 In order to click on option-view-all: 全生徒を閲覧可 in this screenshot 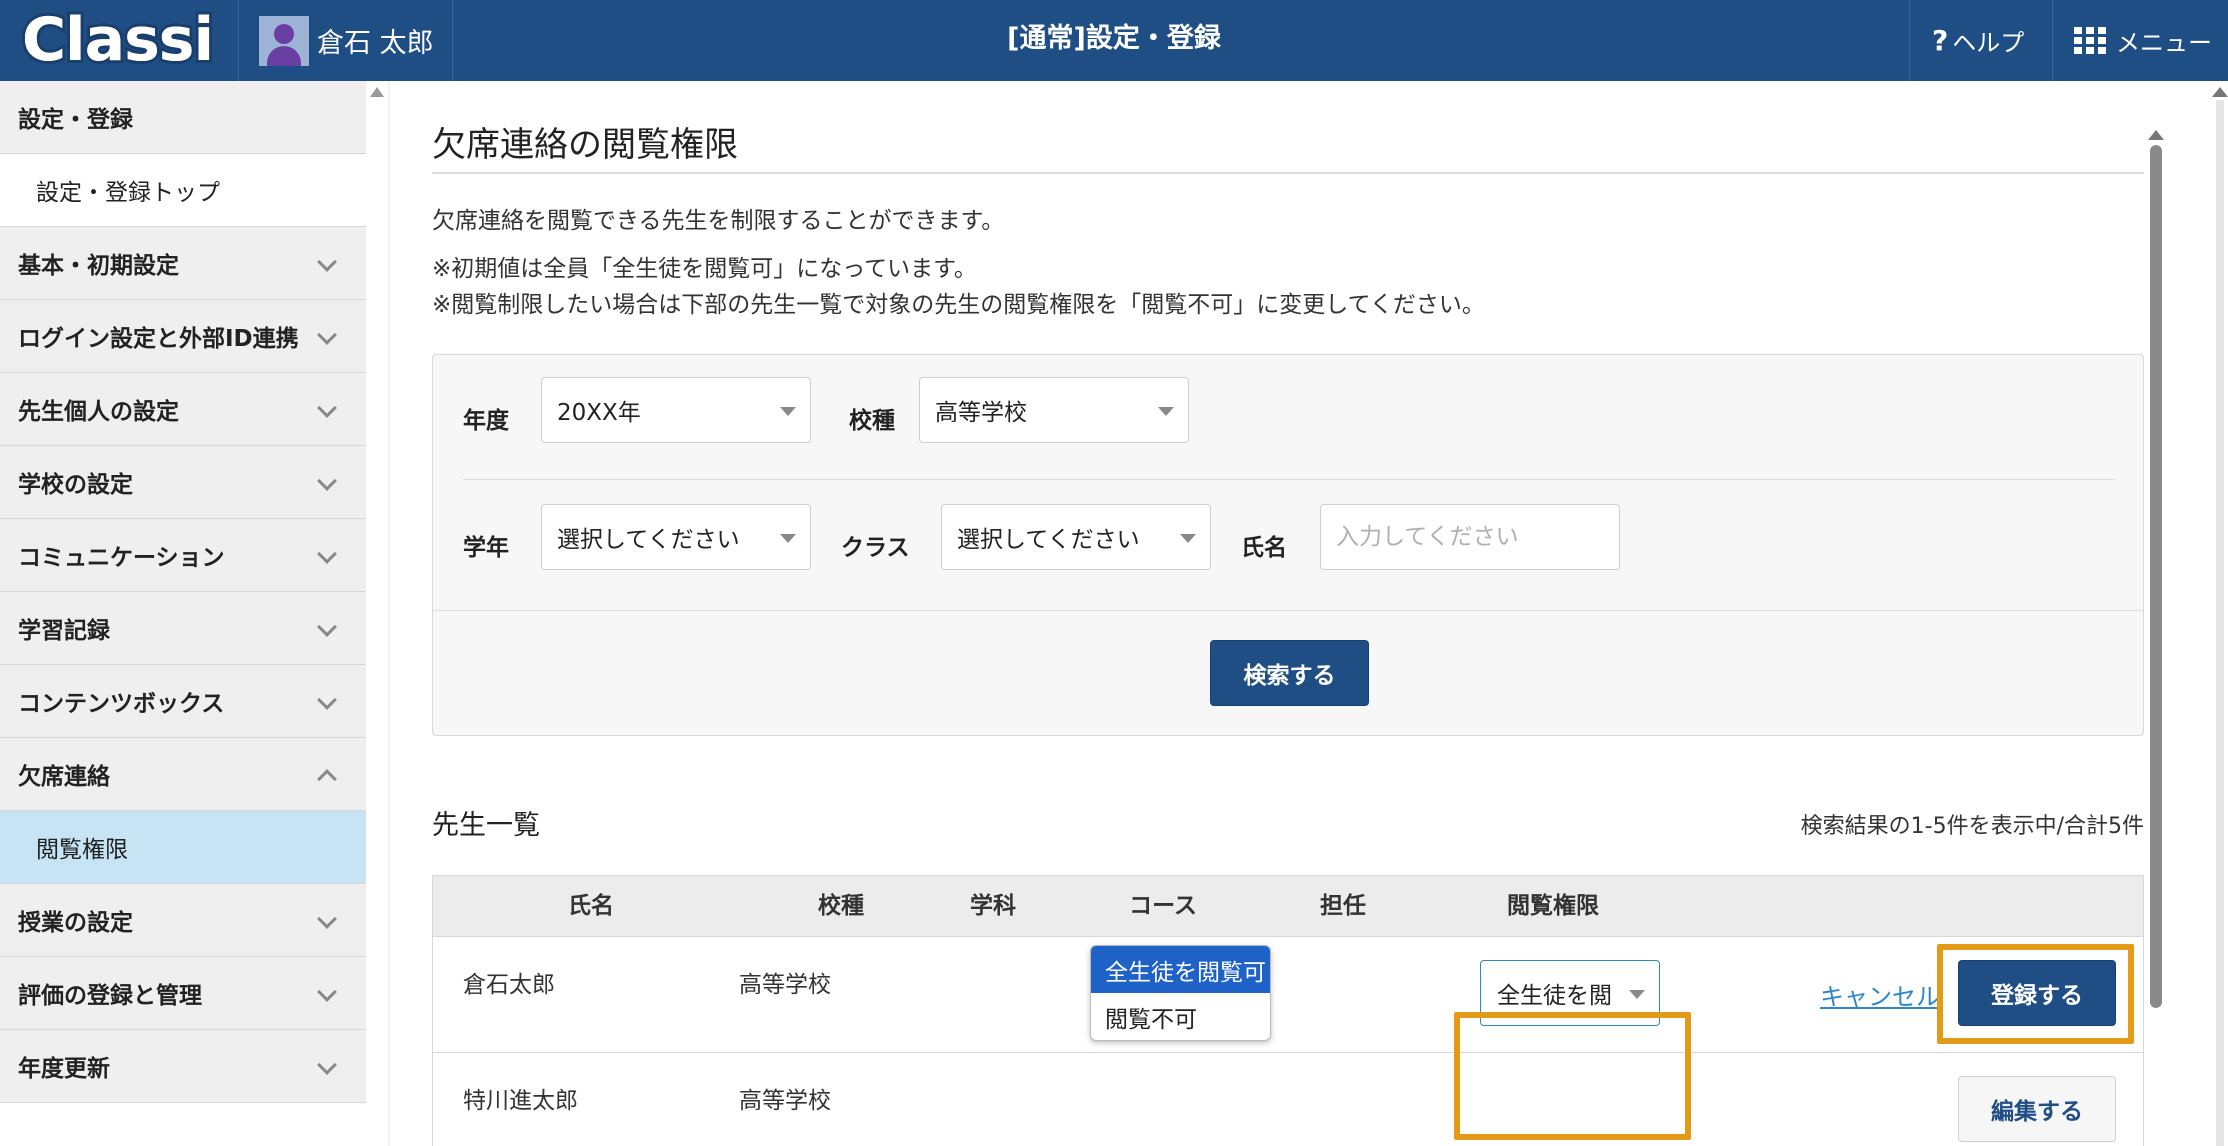, I will do `click(1180, 969)`.